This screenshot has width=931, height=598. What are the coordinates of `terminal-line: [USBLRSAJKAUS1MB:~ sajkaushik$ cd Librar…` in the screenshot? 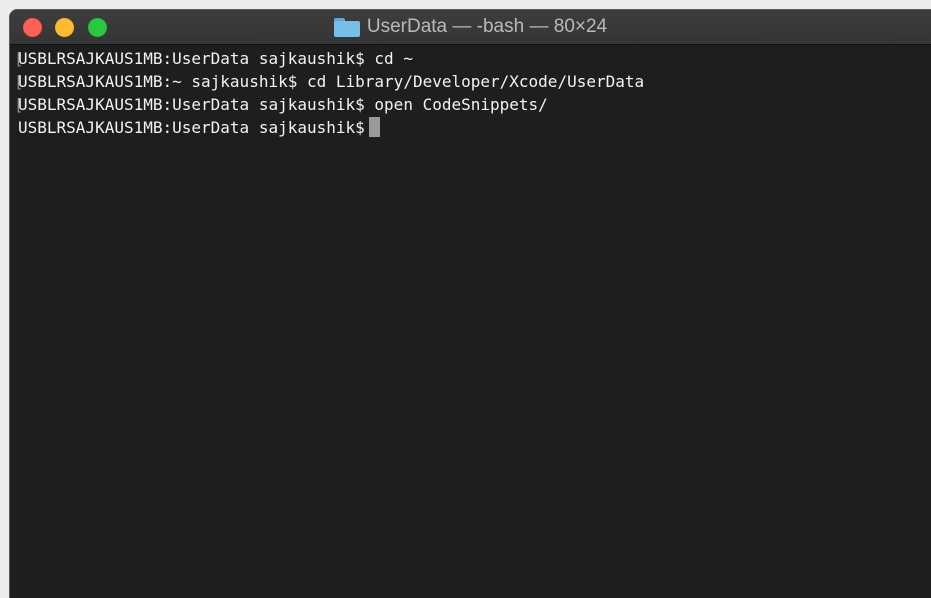 It's located at (472, 81).